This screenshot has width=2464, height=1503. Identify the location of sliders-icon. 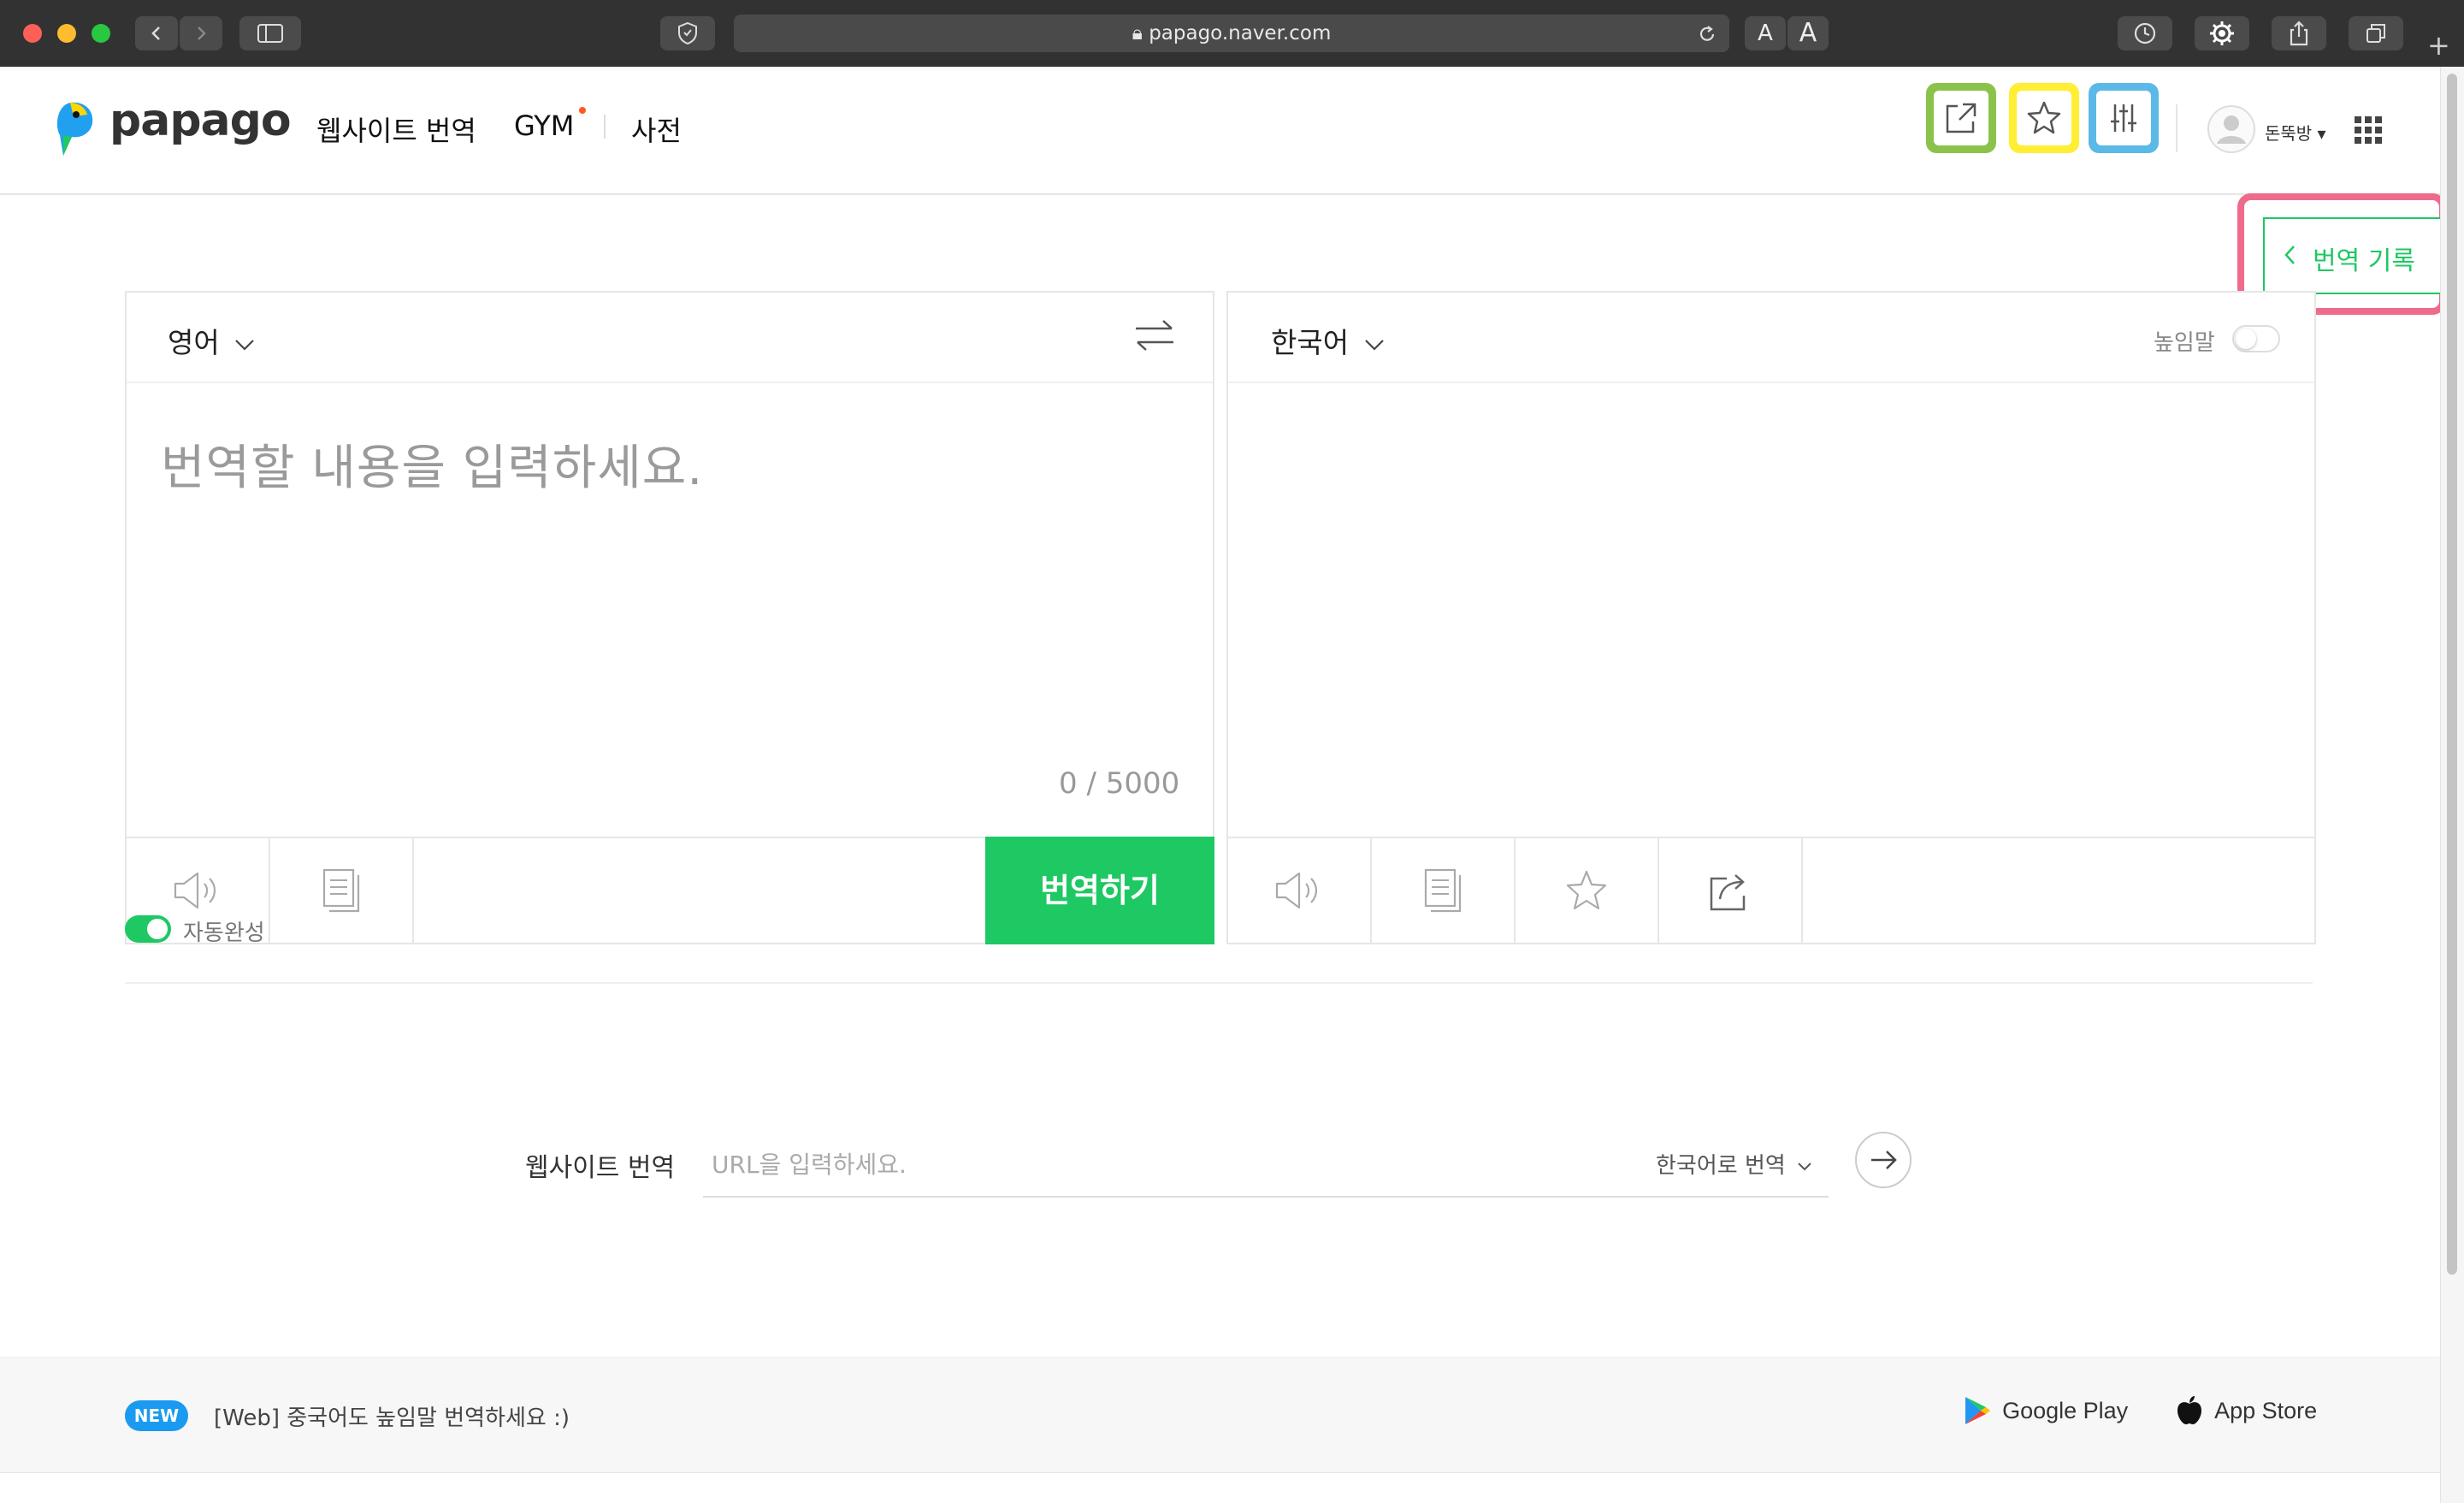
(2123, 118).